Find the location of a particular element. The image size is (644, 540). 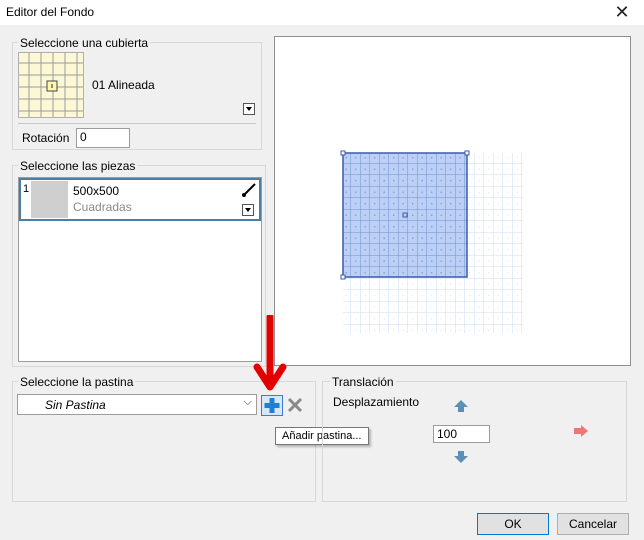

displacement-label: Desplazamiento is located at coordinates (376, 402).